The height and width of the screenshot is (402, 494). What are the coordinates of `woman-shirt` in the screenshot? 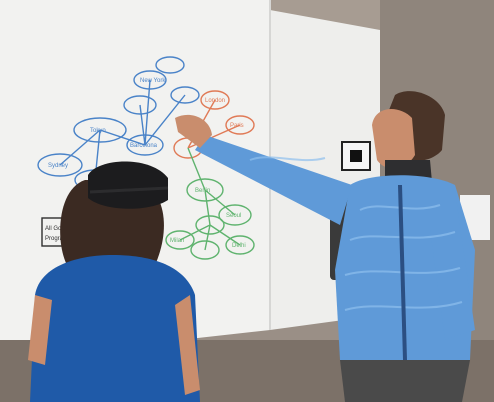 It's located at (115, 328).